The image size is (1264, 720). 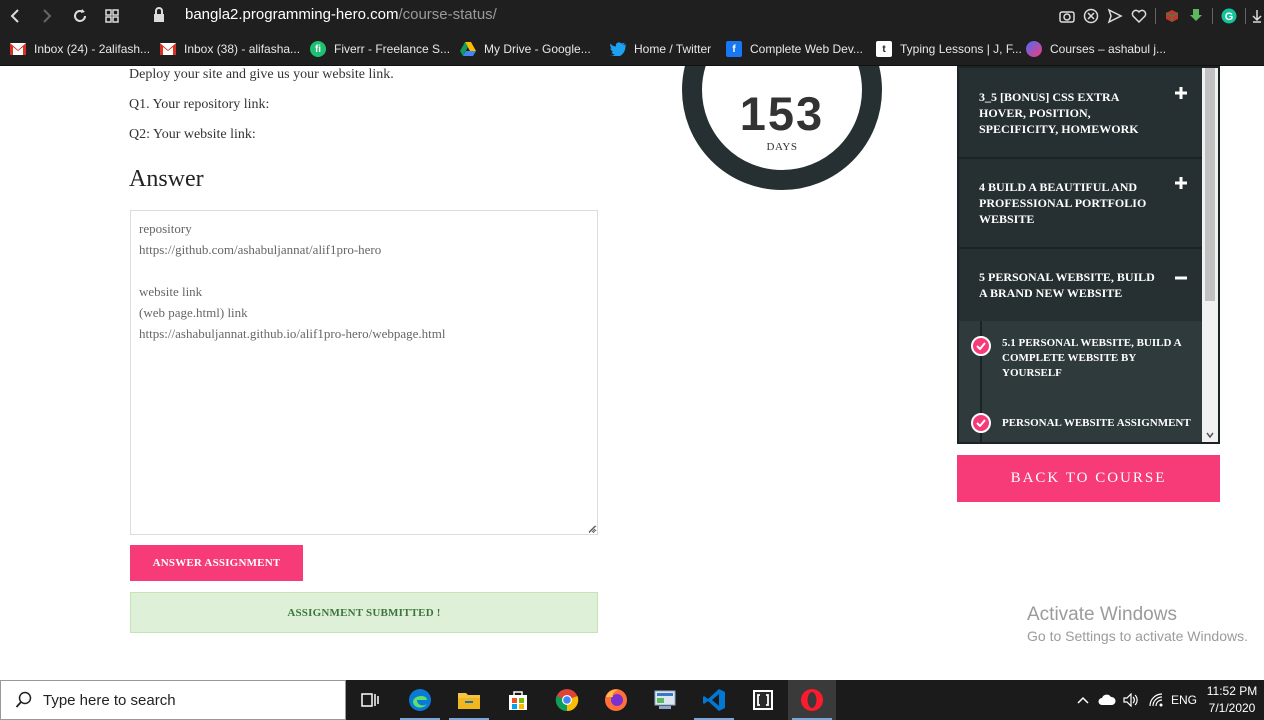 I want to click on folder-icon, so click(x=469, y=701).